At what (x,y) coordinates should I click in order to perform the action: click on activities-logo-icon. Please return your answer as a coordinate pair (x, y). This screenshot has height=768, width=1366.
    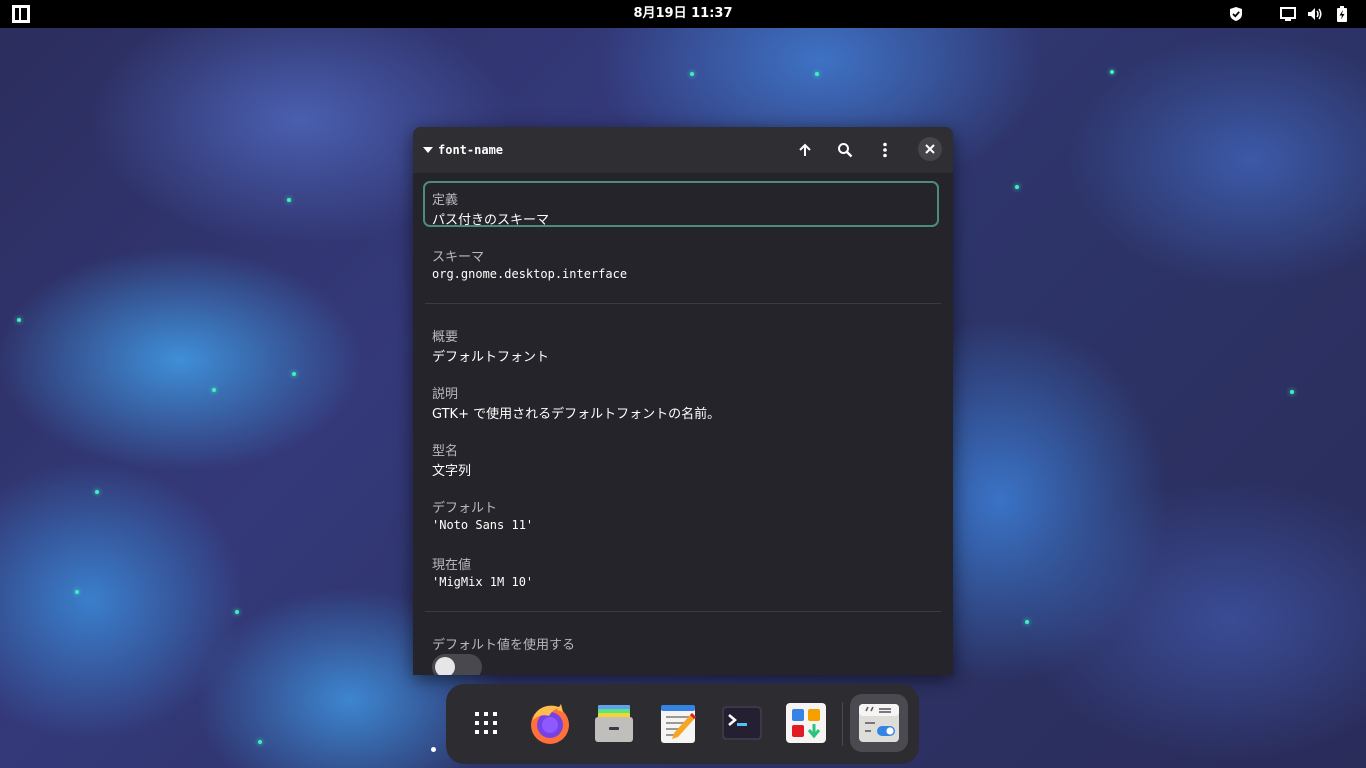
    Looking at the image, I should click on (21, 14).